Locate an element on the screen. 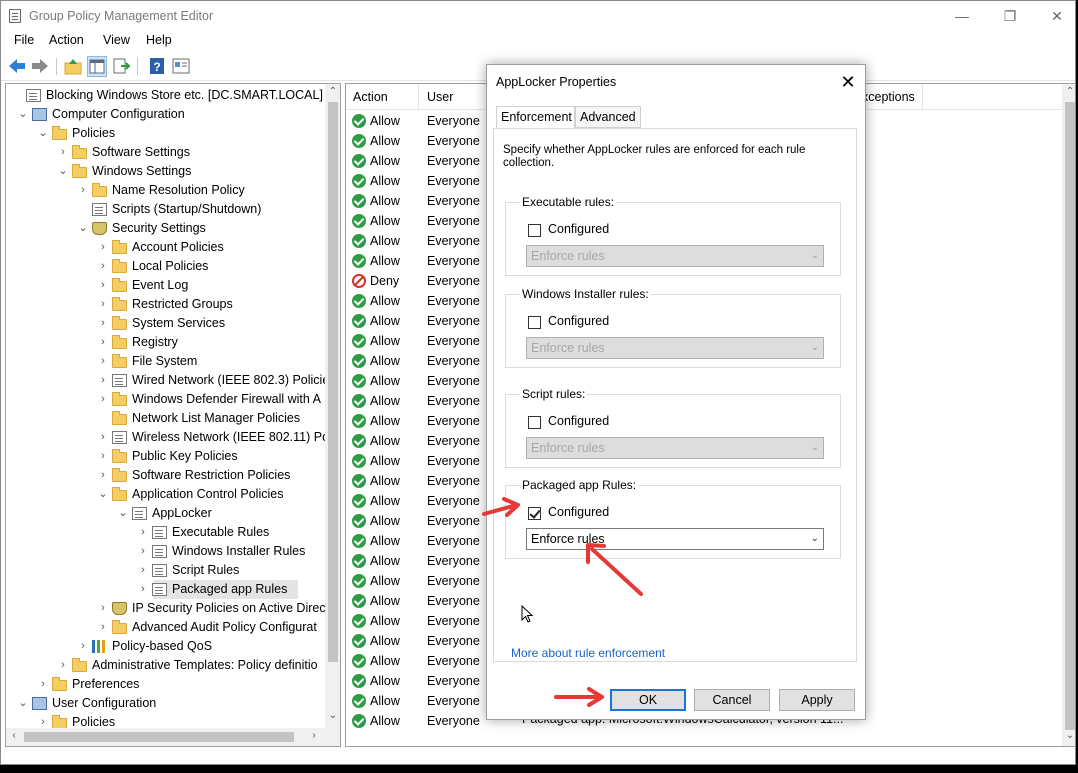 This screenshot has height=773, width=1078. menu-help: Help is located at coordinates (159, 40).